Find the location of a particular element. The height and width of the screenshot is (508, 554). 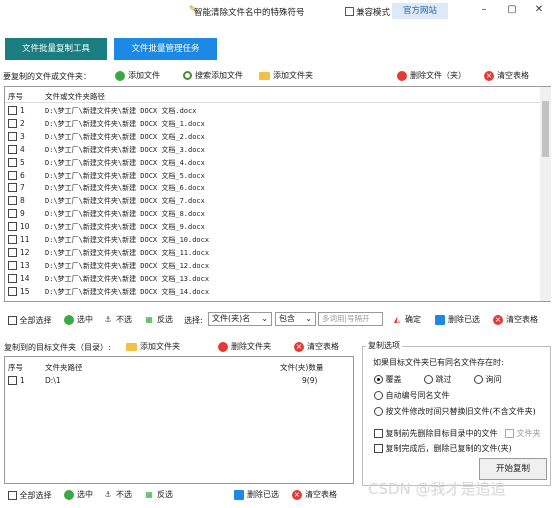

table-row: 4 D:\梦工厂\新建文件夹\新建 DOCX 文档_3.docx is located at coordinates (272, 149).